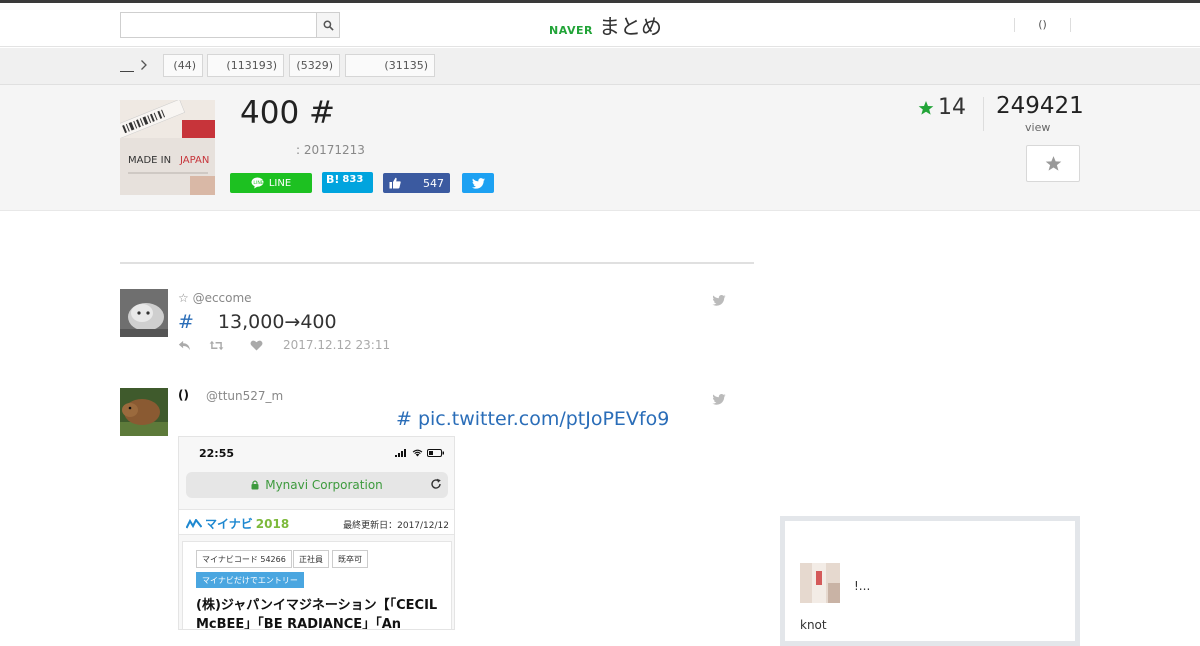  Describe the element at coordinates (245, 65) in the screenshot. I see `category-pill: (113193)` at that location.